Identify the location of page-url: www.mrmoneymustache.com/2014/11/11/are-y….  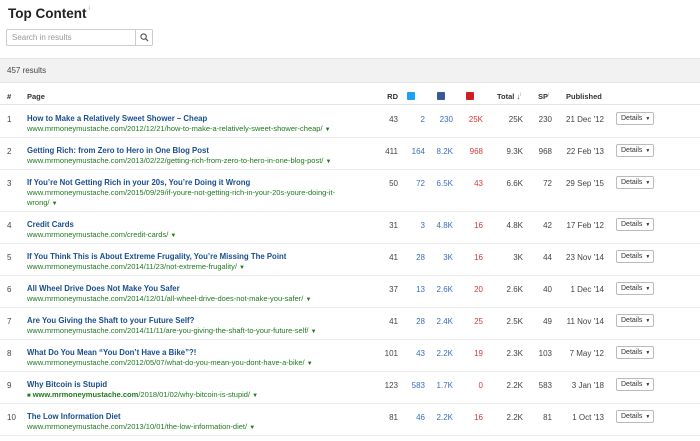
(202, 331).